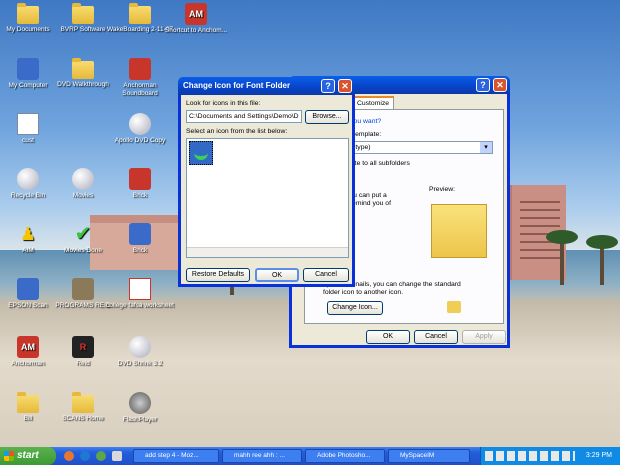 The width and height of the screenshot is (620, 465). What do you see at coordinates (85, 456) in the screenshot?
I see `ie-icon` at bounding box center [85, 456].